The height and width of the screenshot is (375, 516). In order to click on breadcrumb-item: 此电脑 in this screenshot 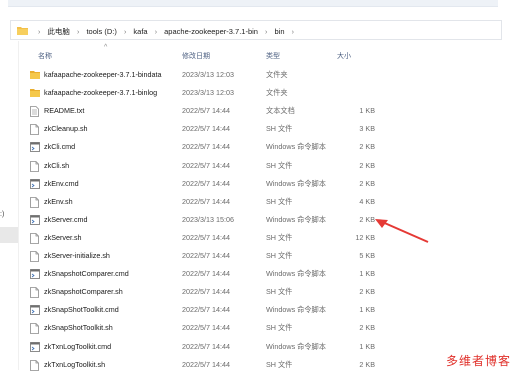, I will do `click(58, 31)`.